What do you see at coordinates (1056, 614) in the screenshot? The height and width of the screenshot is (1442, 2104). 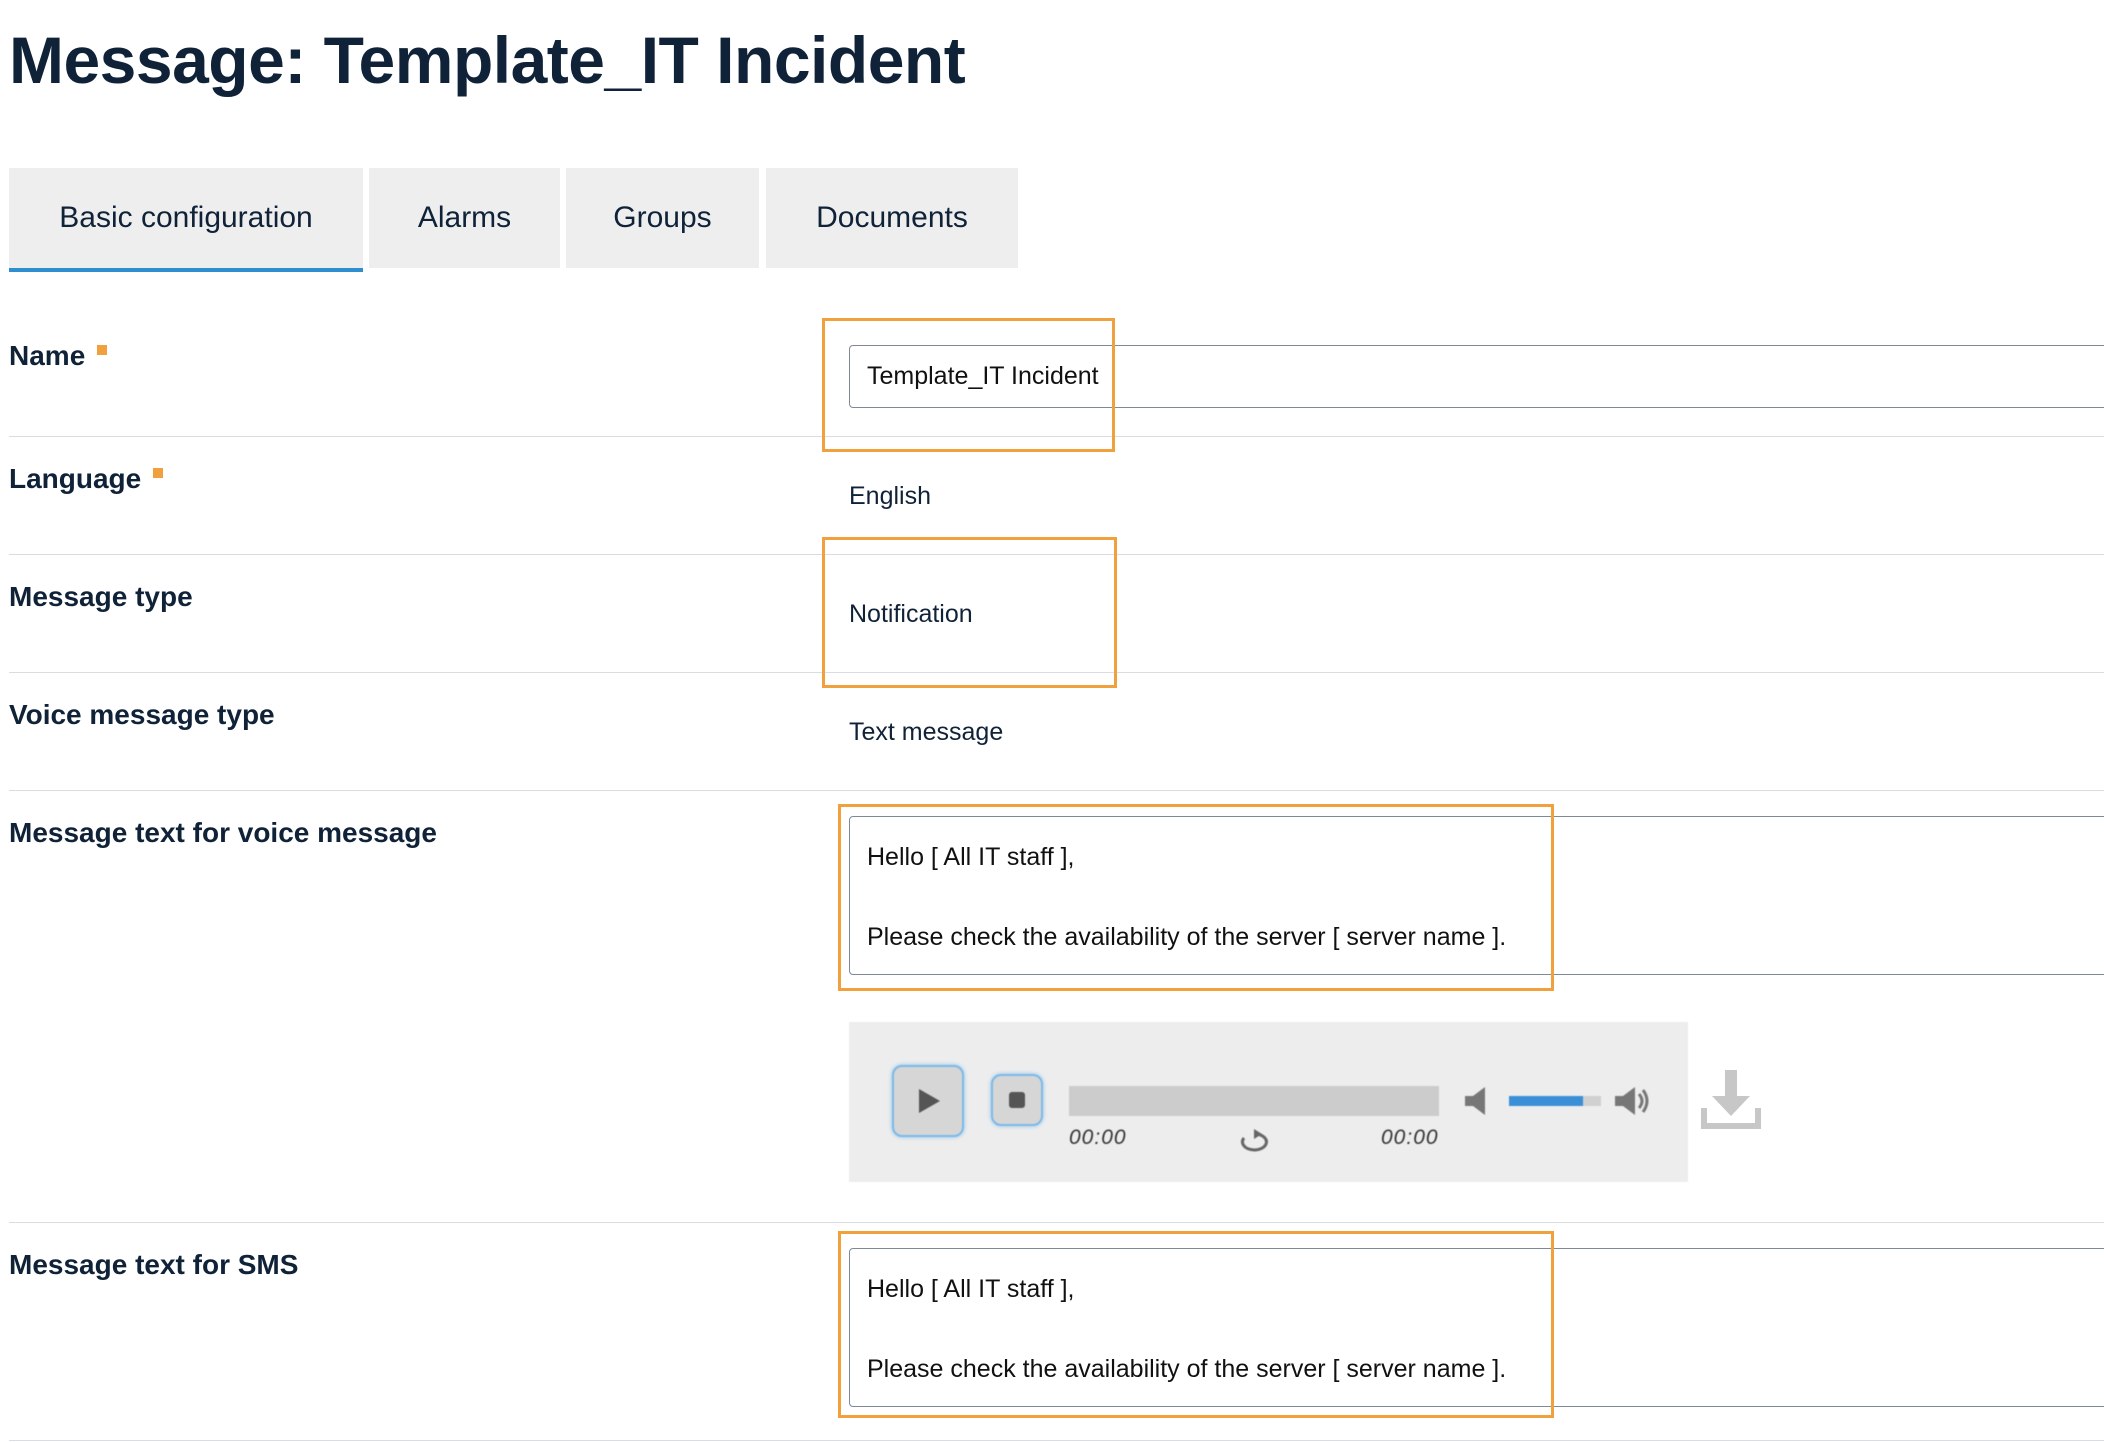 I see `message-type-row: Message type Notification` at bounding box center [1056, 614].